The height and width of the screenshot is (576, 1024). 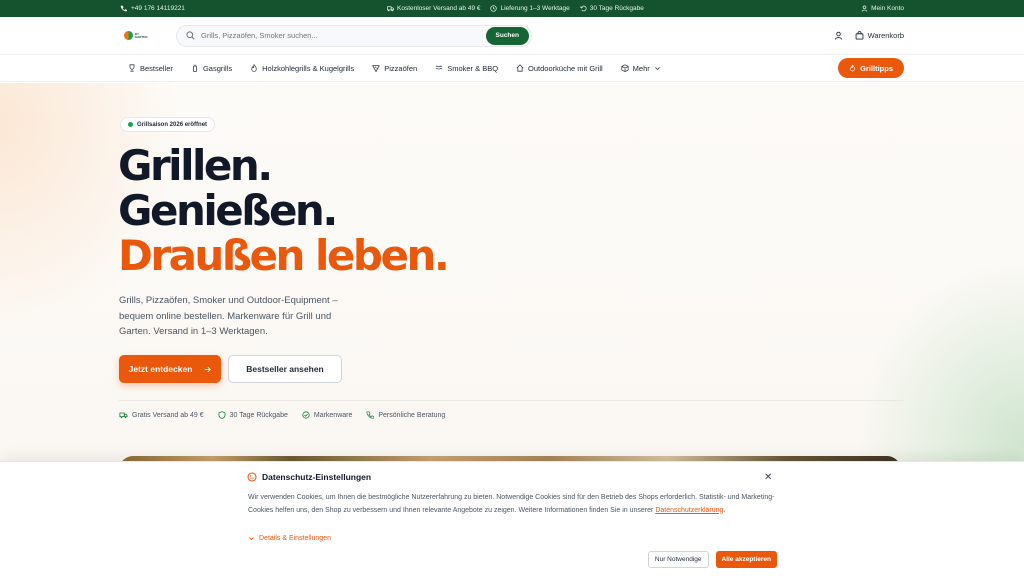 I want to click on necessary-only-button: Nur Notwendige, so click(x=678, y=559).